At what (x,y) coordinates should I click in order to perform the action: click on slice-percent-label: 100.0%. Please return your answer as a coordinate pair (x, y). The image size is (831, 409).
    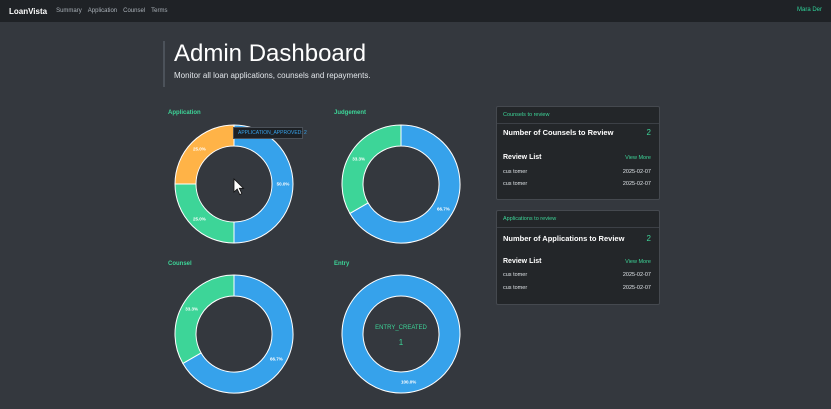
    Looking at the image, I should click on (409, 382).